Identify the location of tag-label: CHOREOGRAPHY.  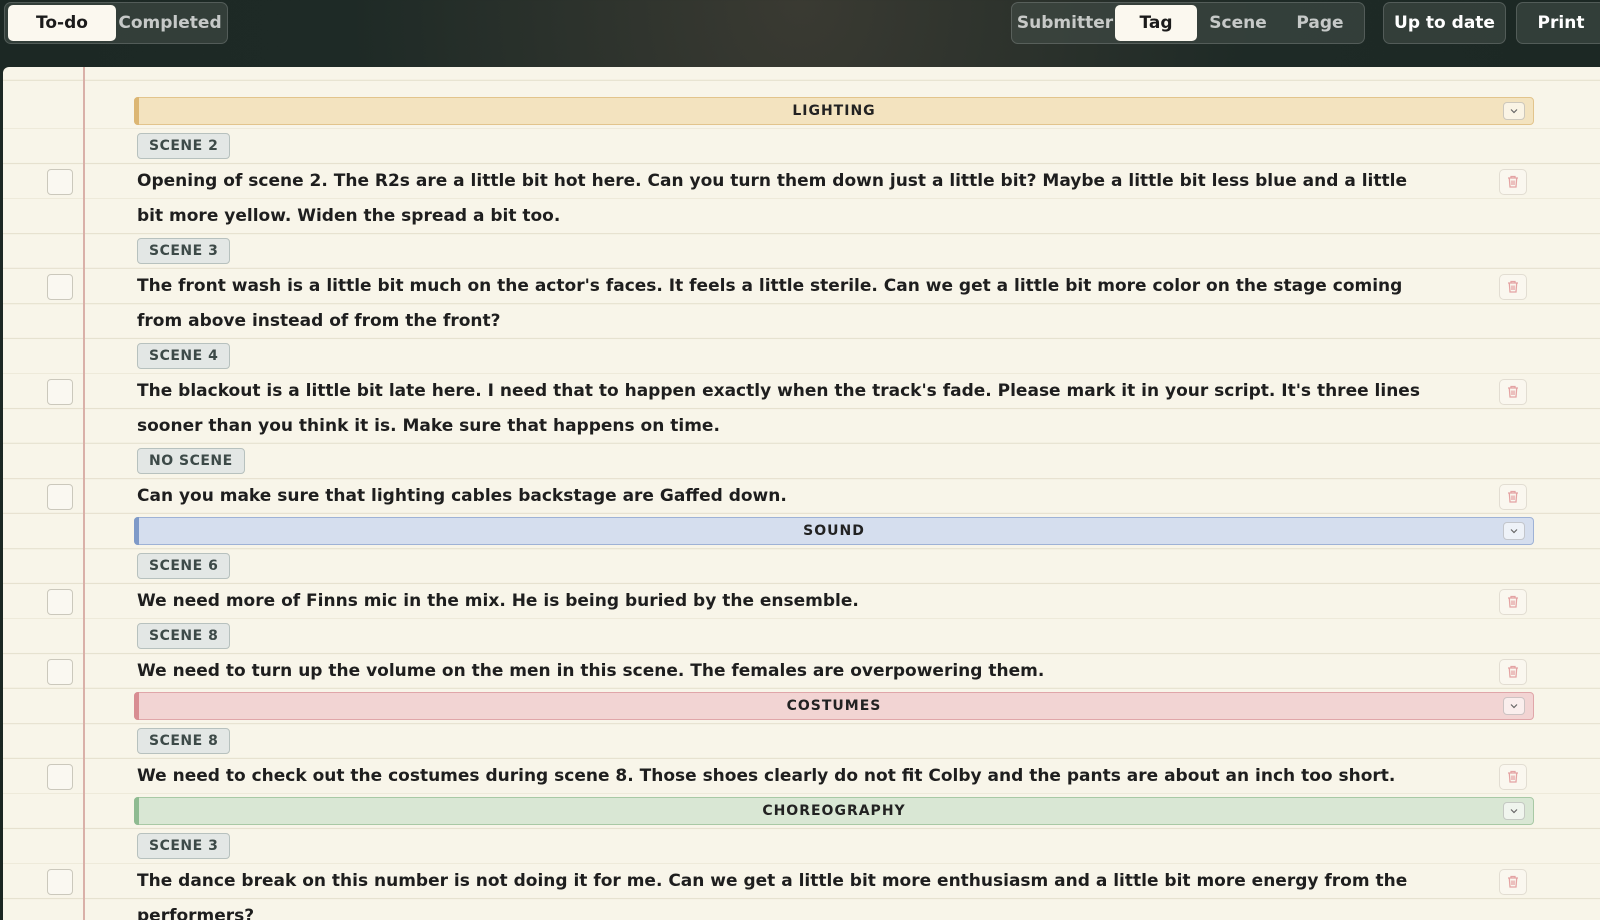
(834, 811).